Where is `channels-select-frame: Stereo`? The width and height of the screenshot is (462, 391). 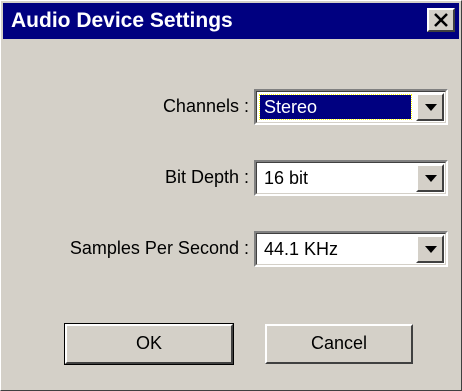
channels-select-frame: Stereo is located at coordinates (351, 107).